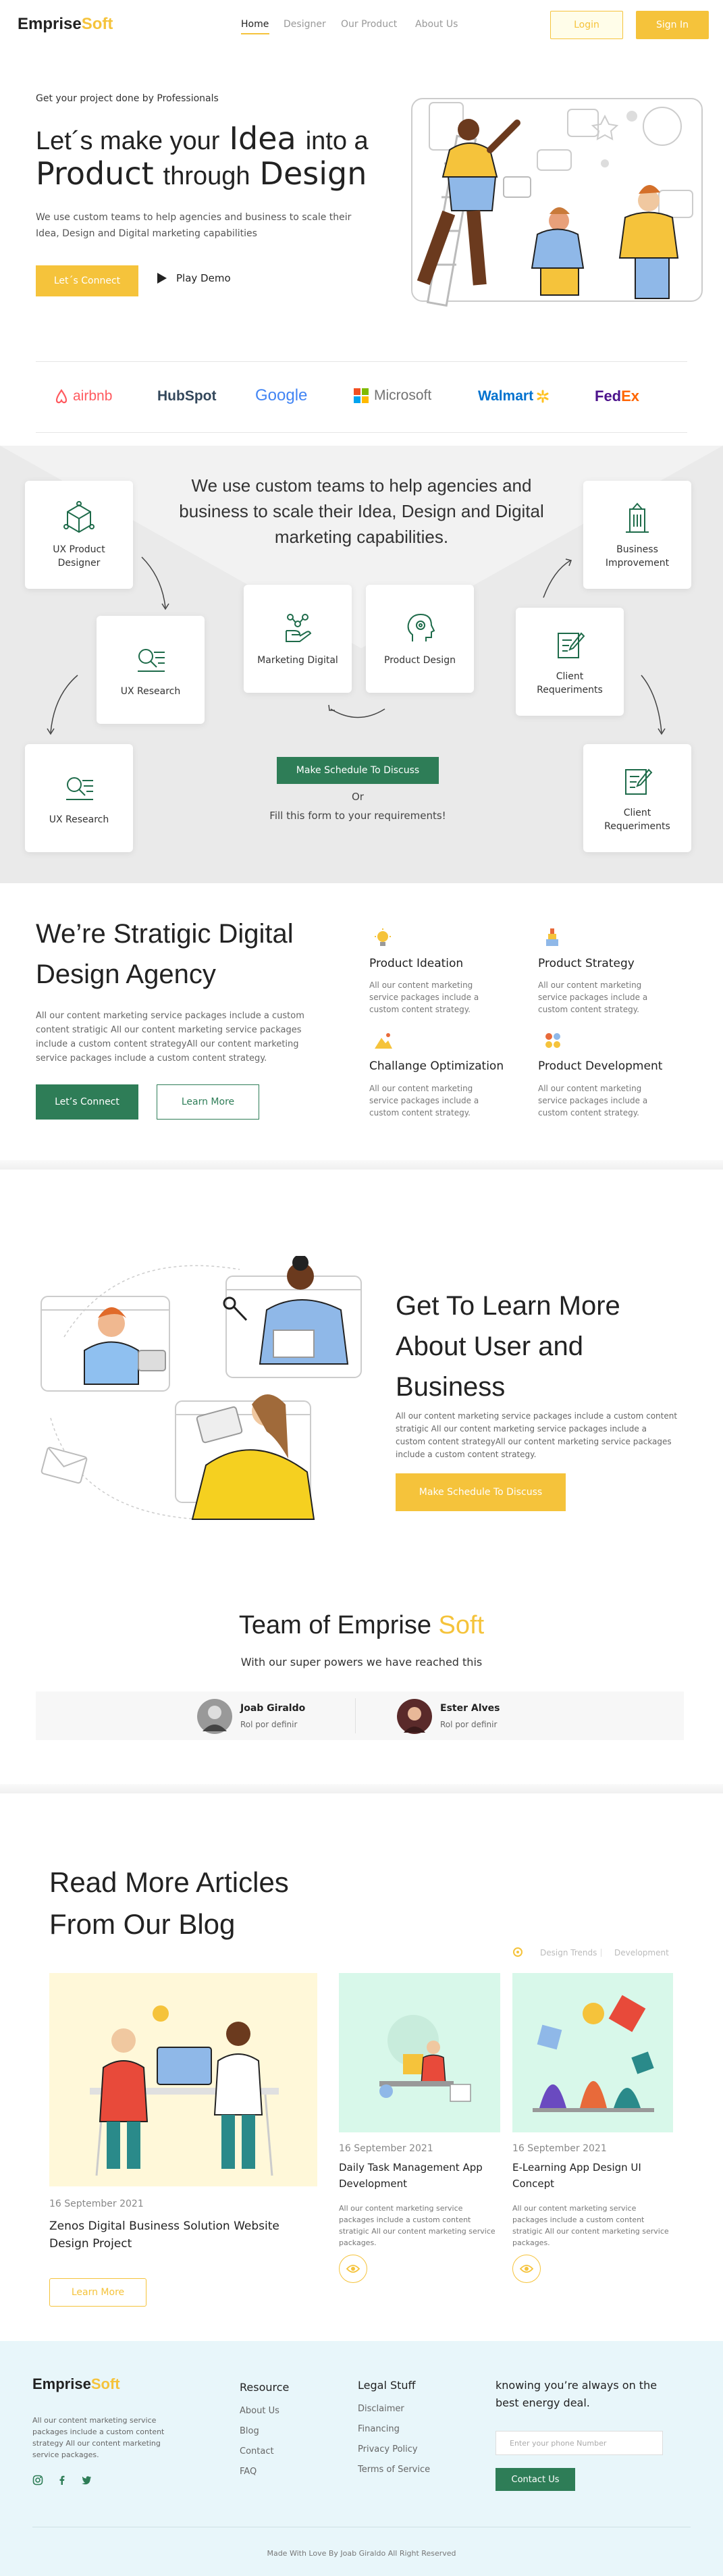 The height and width of the screenshot is (2576, 723). What do you see at coordinates (249, 2472) in the screenshot?
I see `footer-link-faq: FAQ` at bounding box center [249, 2472].